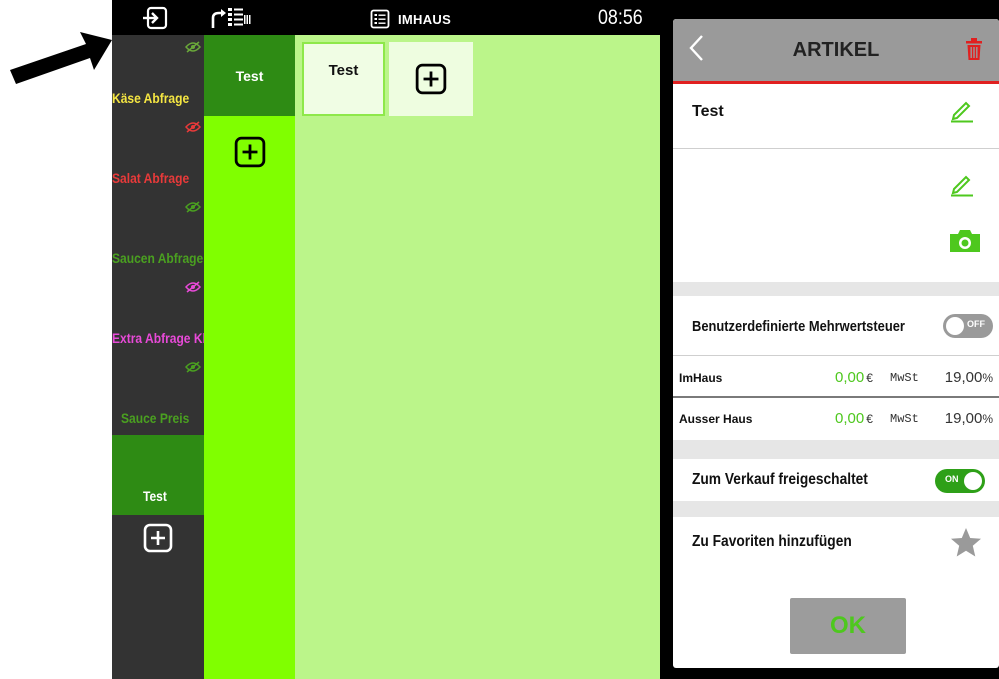 The image size is (999, 679). What do you see at coordinates (620, 17) in the screenshot?
I see `clock: 08:56` at bounding box center [620, 17].